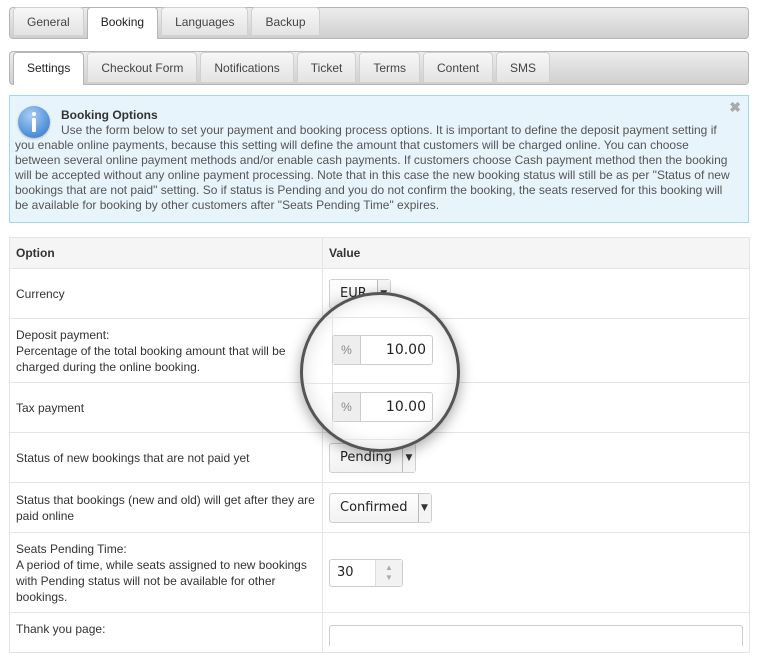  Describe the element at coordinates (523, 67) in the screenshot. I see `tab-sms: SMS` at that location.